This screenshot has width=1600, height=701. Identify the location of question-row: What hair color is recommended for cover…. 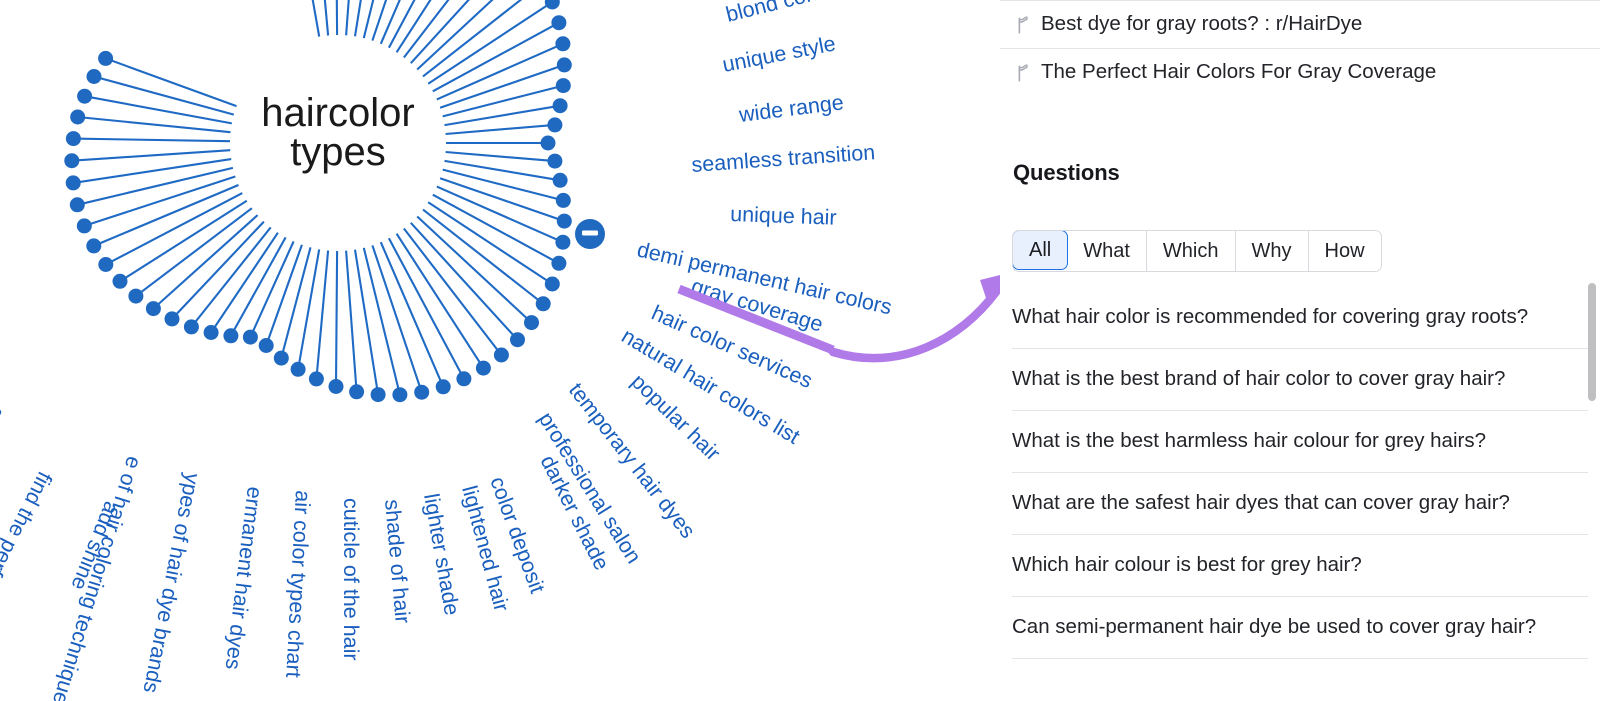
(1300, 318).